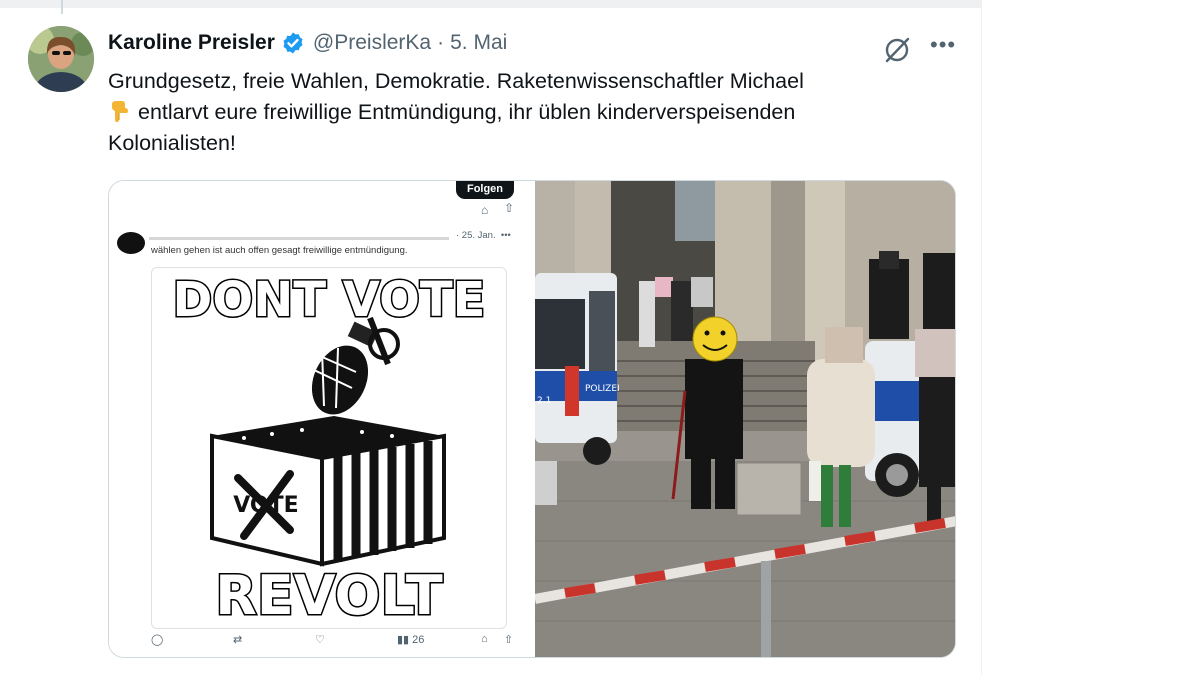 This screenshot has width=1200, height=675. What do you see at coordinates (715, 339) in the screenshot?
I see `smiley-face-icon` at bounding box center [715, 339].